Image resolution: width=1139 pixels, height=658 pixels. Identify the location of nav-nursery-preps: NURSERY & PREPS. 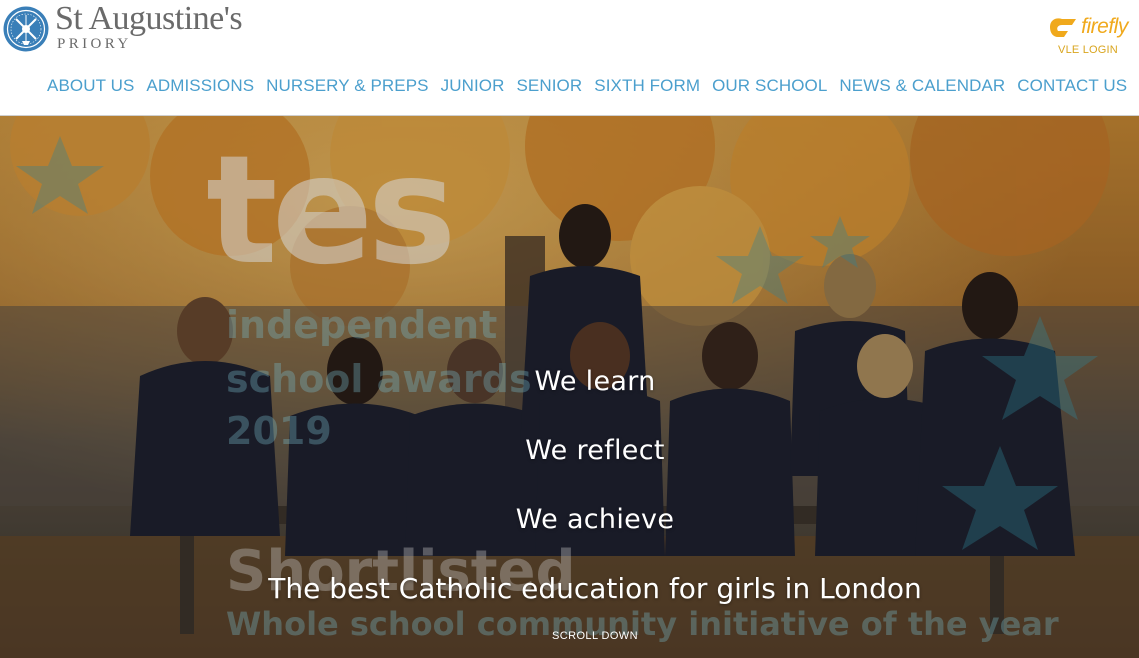
(347, 86).